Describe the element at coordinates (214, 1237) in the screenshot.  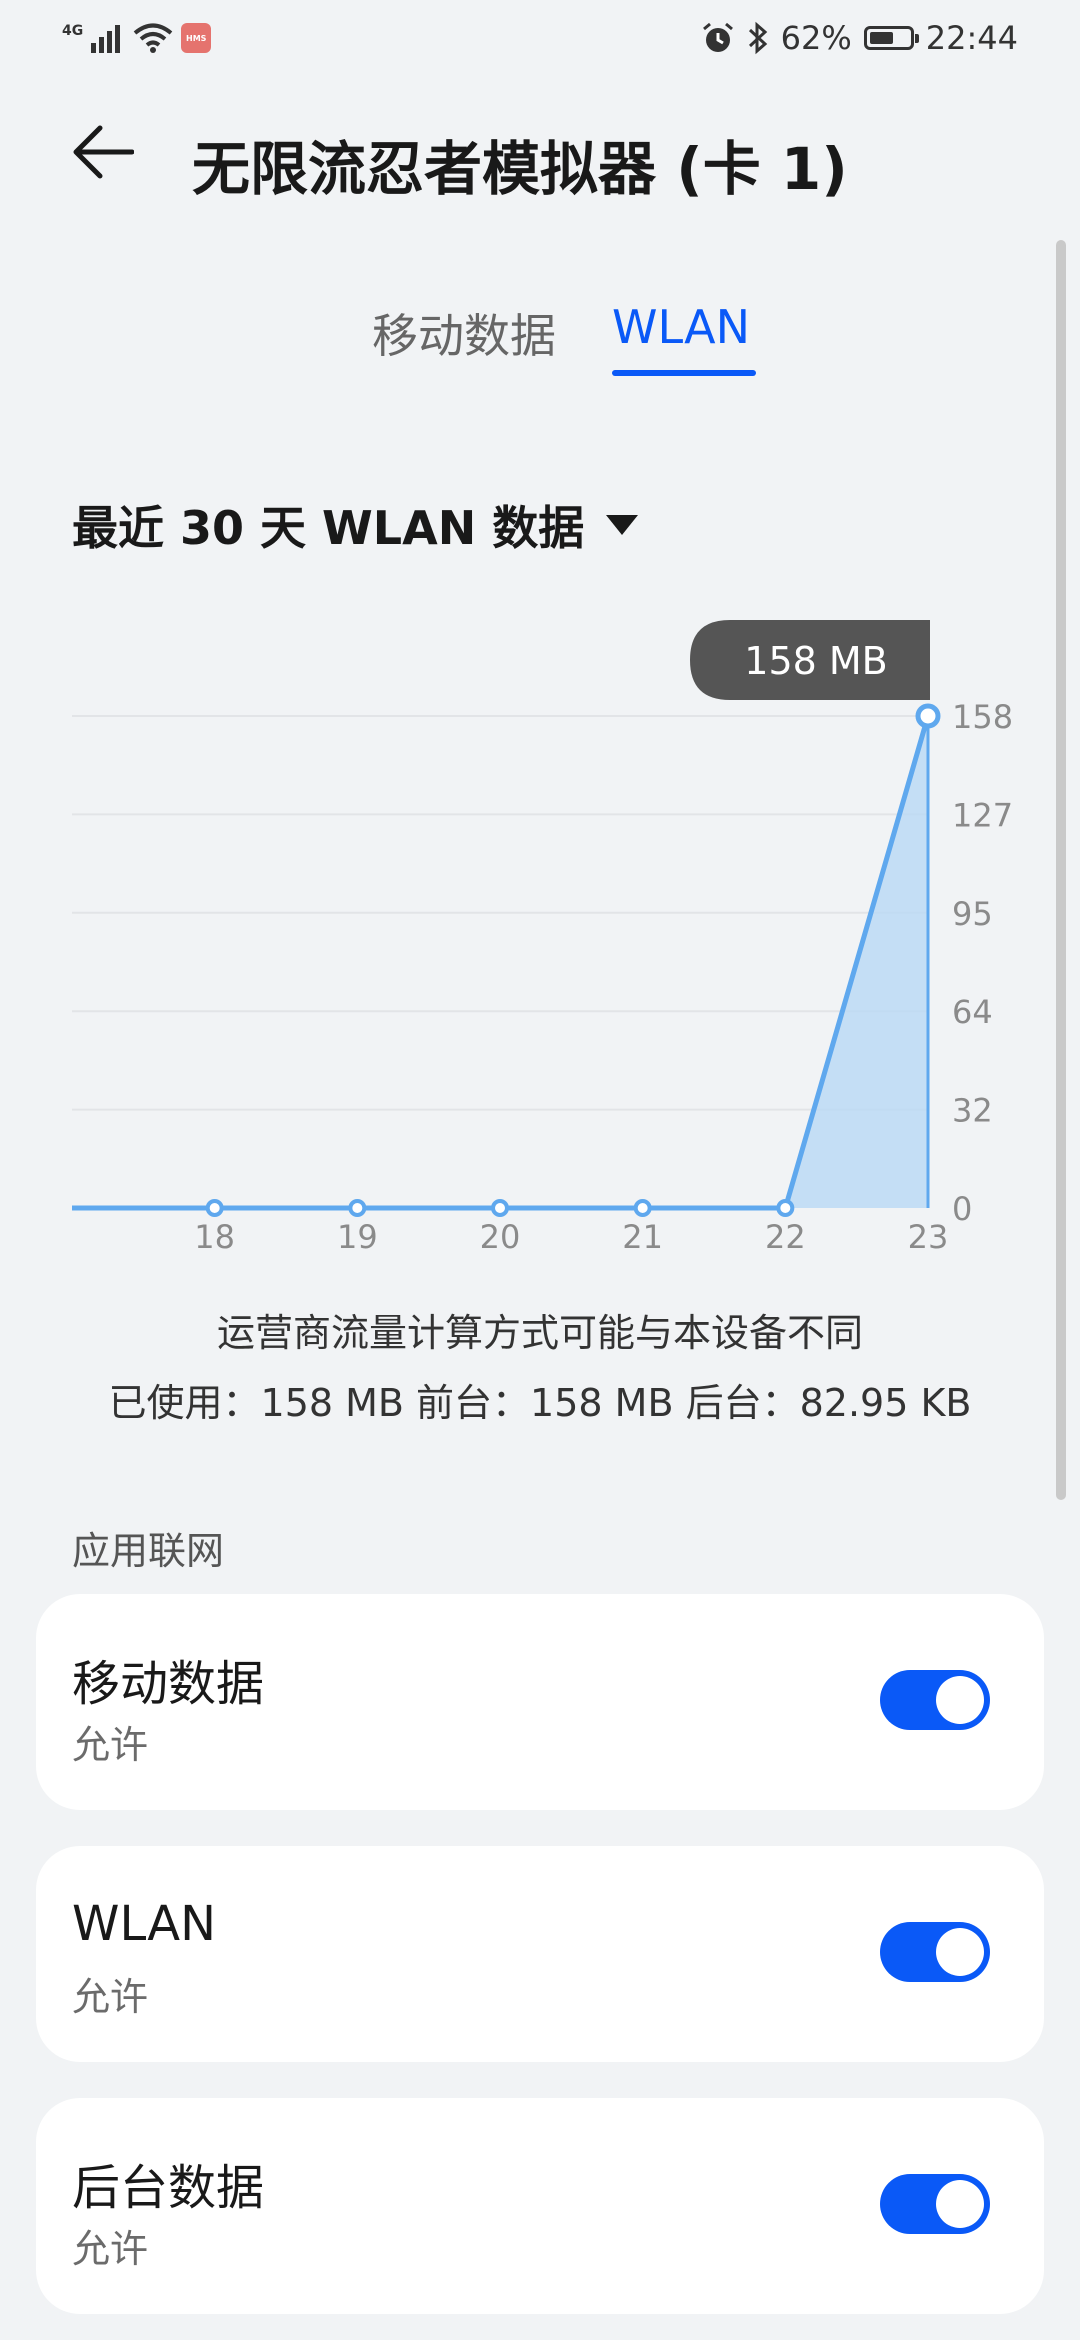
I see `x-tick-label: 18` at that location.